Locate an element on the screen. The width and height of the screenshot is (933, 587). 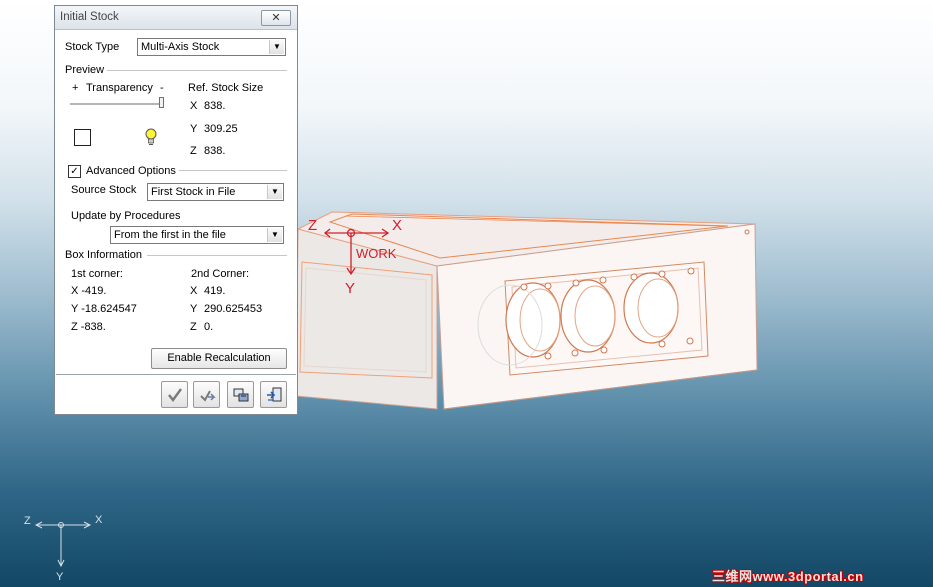
work-axis-x-label: X is located at coordinates (397, 225).